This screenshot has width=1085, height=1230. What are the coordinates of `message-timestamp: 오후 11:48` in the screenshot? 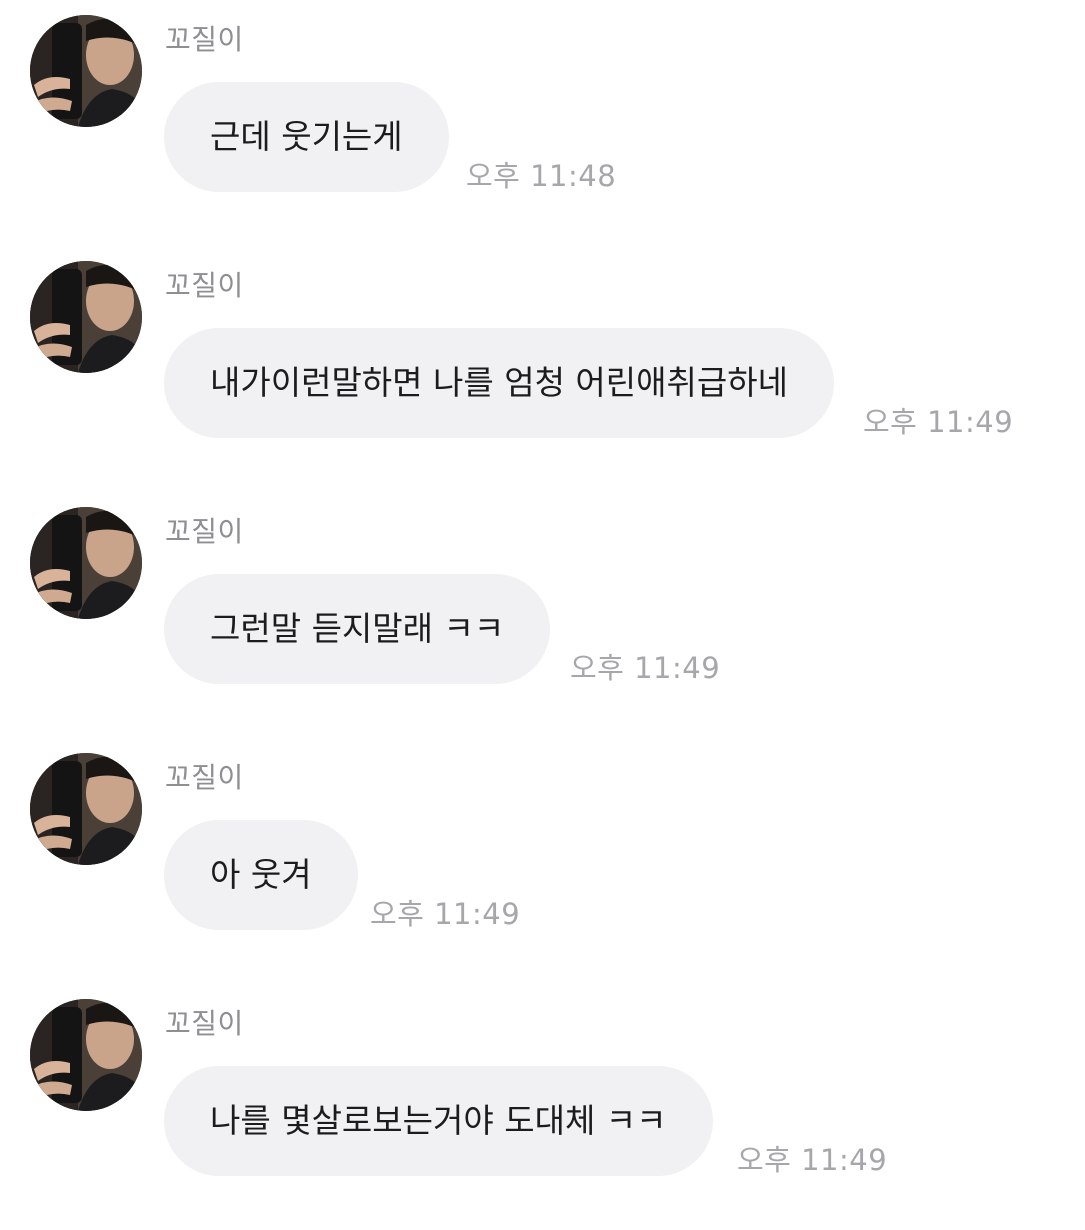 It's located at (541, 176).